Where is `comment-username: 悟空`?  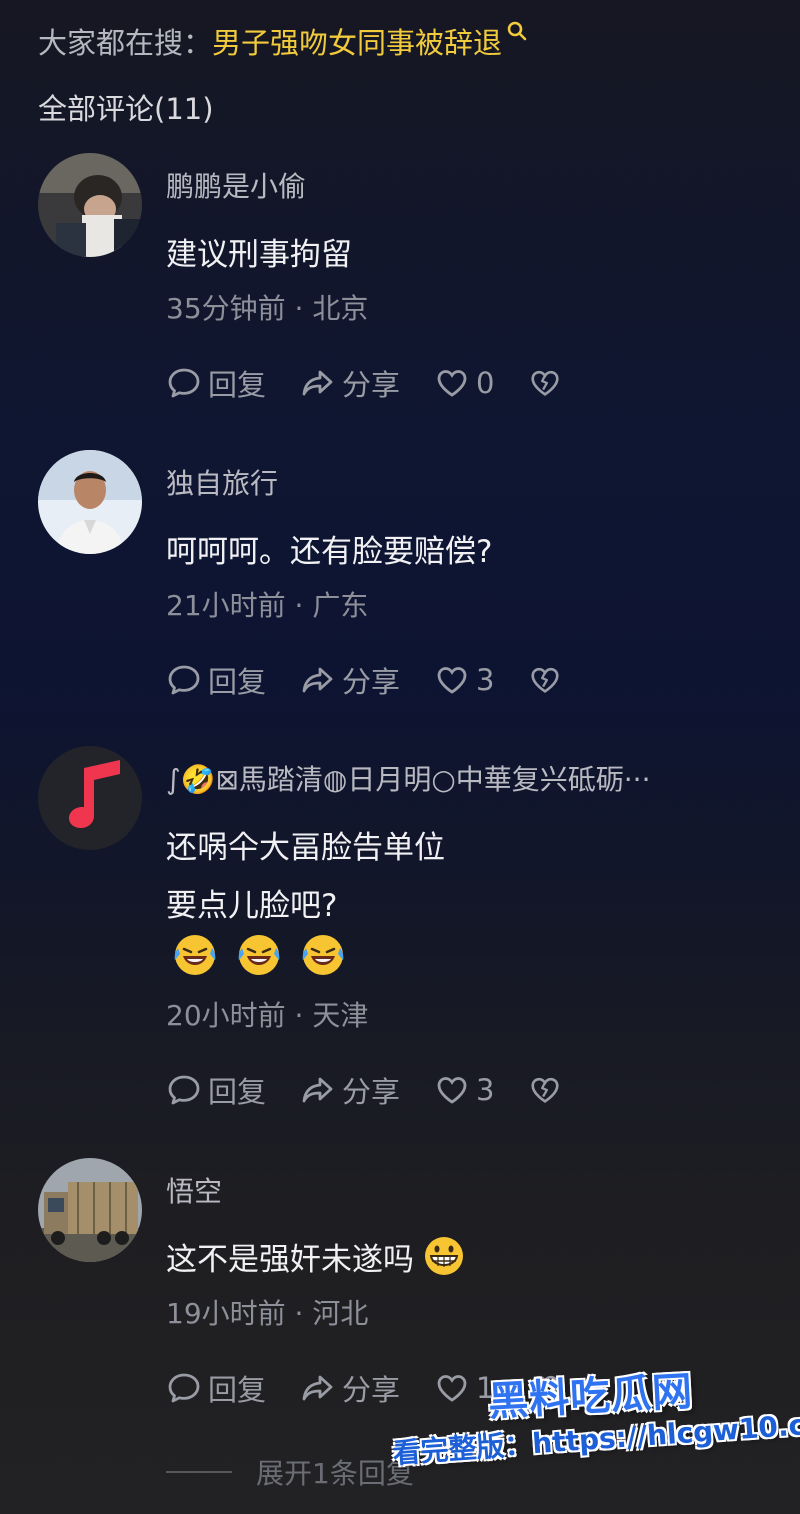
comment-username: 悟空 is located at coordinates (194, 1190).